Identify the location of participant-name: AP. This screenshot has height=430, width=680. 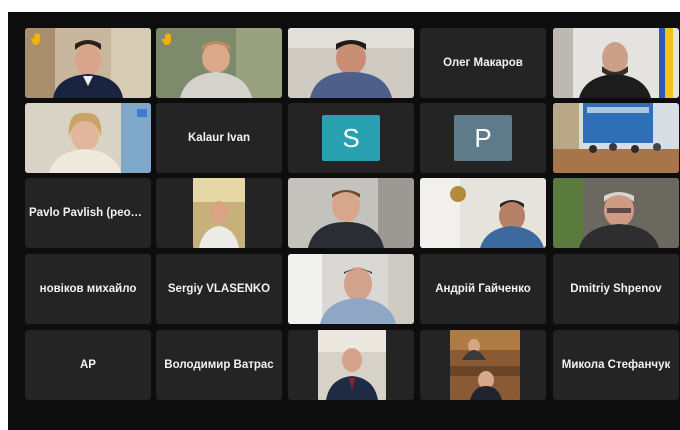
(88, 365).